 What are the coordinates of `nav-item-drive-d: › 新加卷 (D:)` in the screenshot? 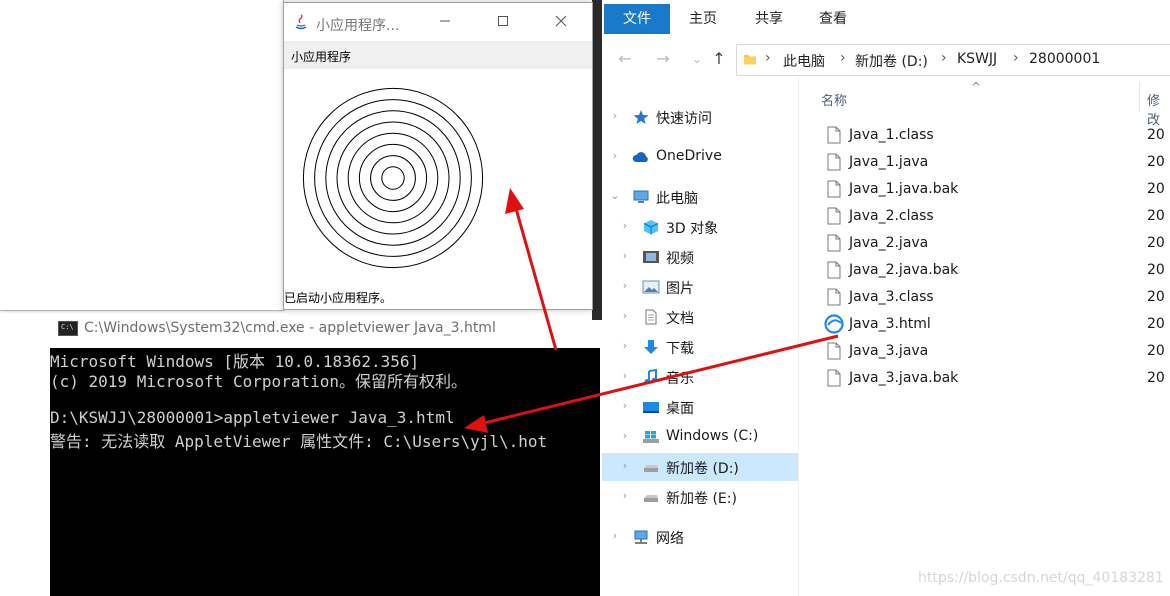 It's located at (700, 467).